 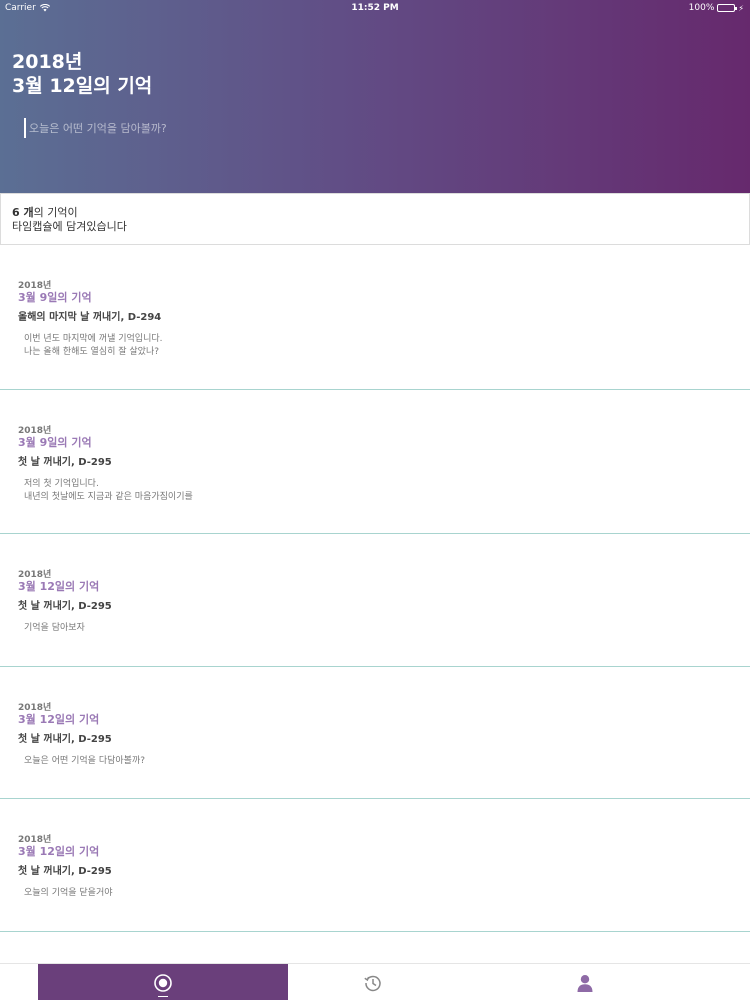 What do you see at coordinates (701, 8) in the screenshot?
I see `battery-percent: 100%` at bounding box center [701, 8].